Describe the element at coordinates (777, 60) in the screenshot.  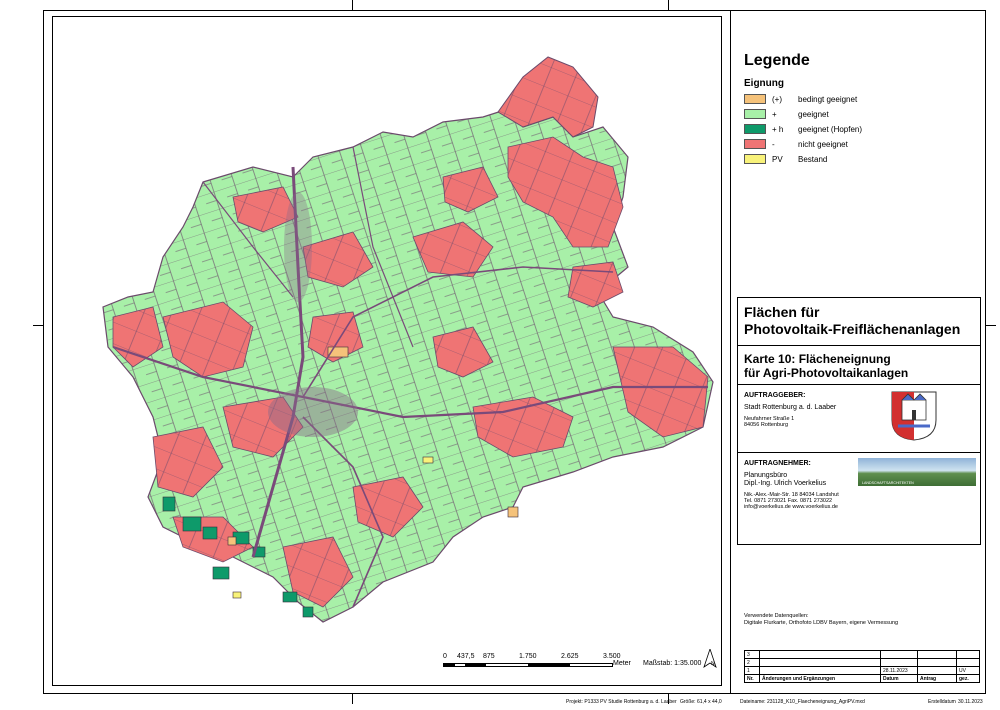
I see `legend-title: Legende` at that location.